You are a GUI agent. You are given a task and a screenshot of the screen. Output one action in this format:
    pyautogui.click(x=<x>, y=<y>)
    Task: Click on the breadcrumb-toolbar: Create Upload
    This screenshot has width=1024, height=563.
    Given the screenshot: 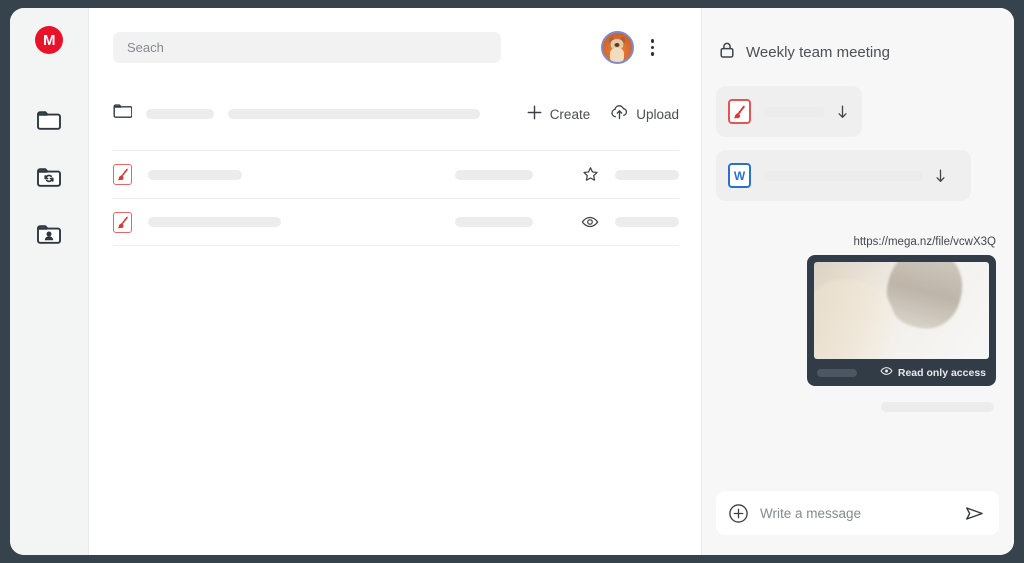 What is the action you would take?
    pyautogui.click(x=395, y=114)
    